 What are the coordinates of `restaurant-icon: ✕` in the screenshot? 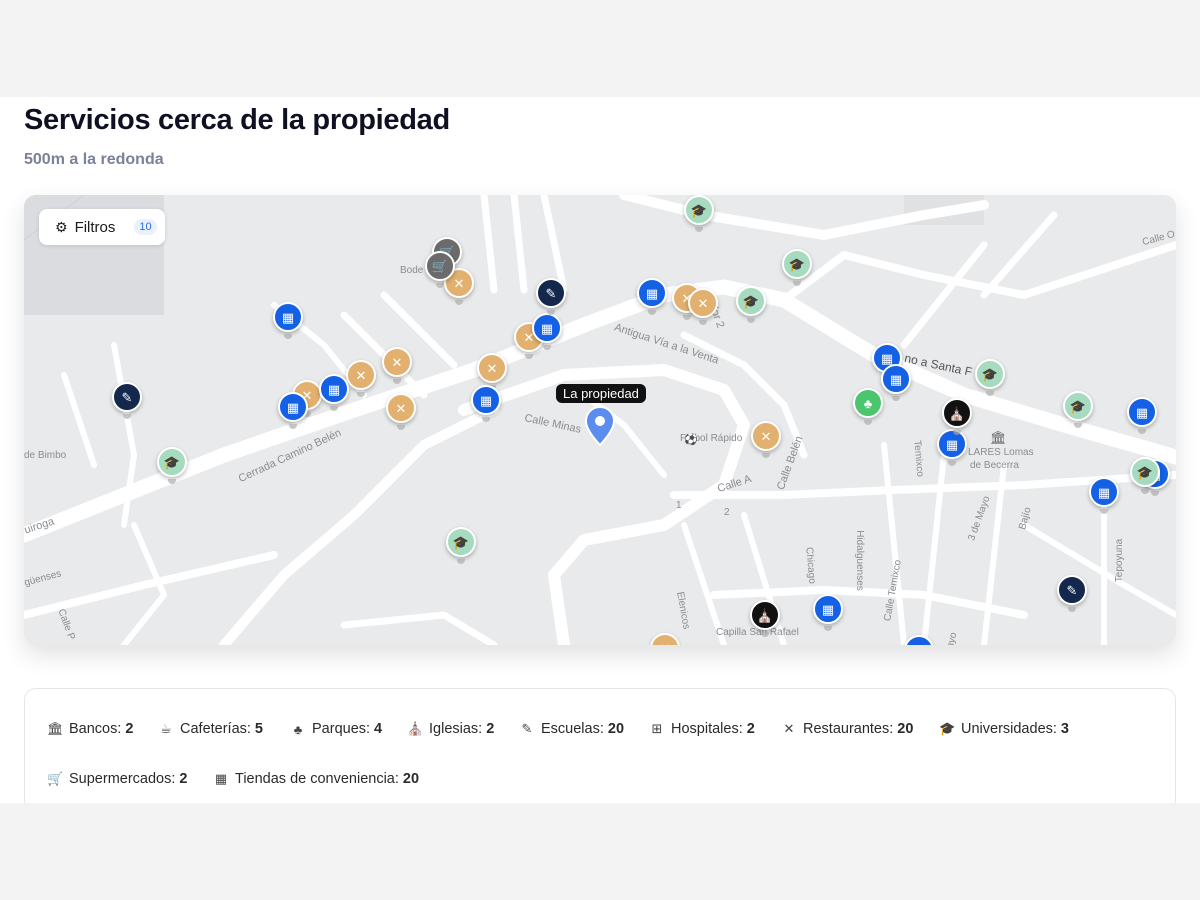 It's located at (789, 728).